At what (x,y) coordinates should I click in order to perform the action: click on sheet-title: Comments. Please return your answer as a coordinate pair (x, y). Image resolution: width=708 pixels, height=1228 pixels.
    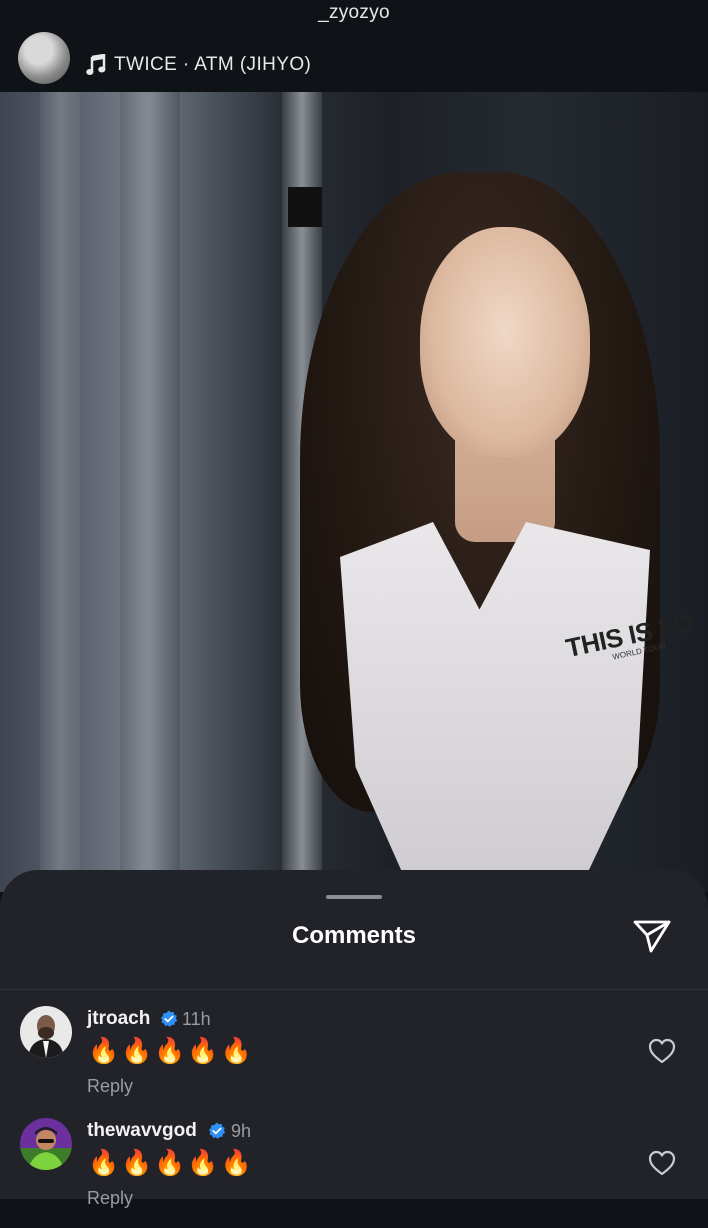
    Looking at the image, I should click on (354, 935).